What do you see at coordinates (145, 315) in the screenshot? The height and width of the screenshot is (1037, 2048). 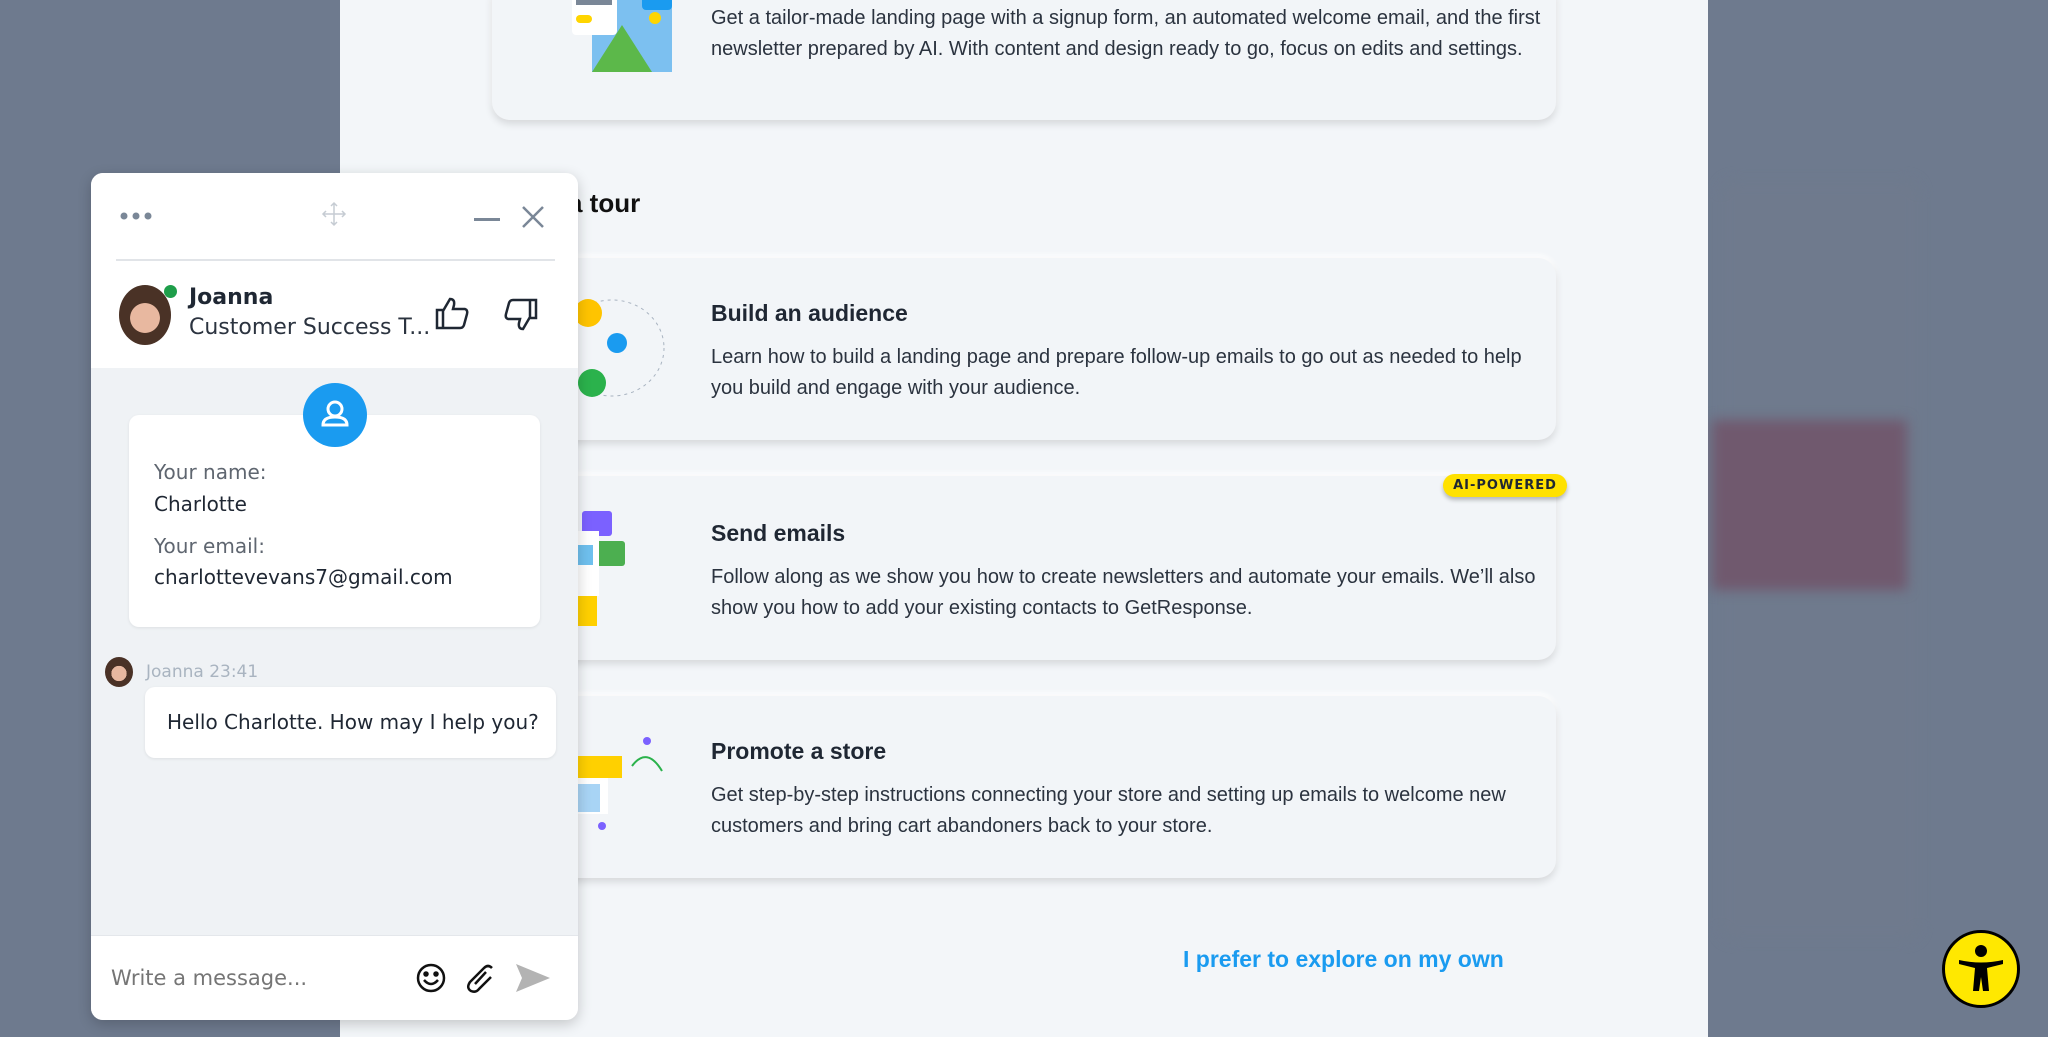 I see `agent-avatar` at bounding box center [145, 315].